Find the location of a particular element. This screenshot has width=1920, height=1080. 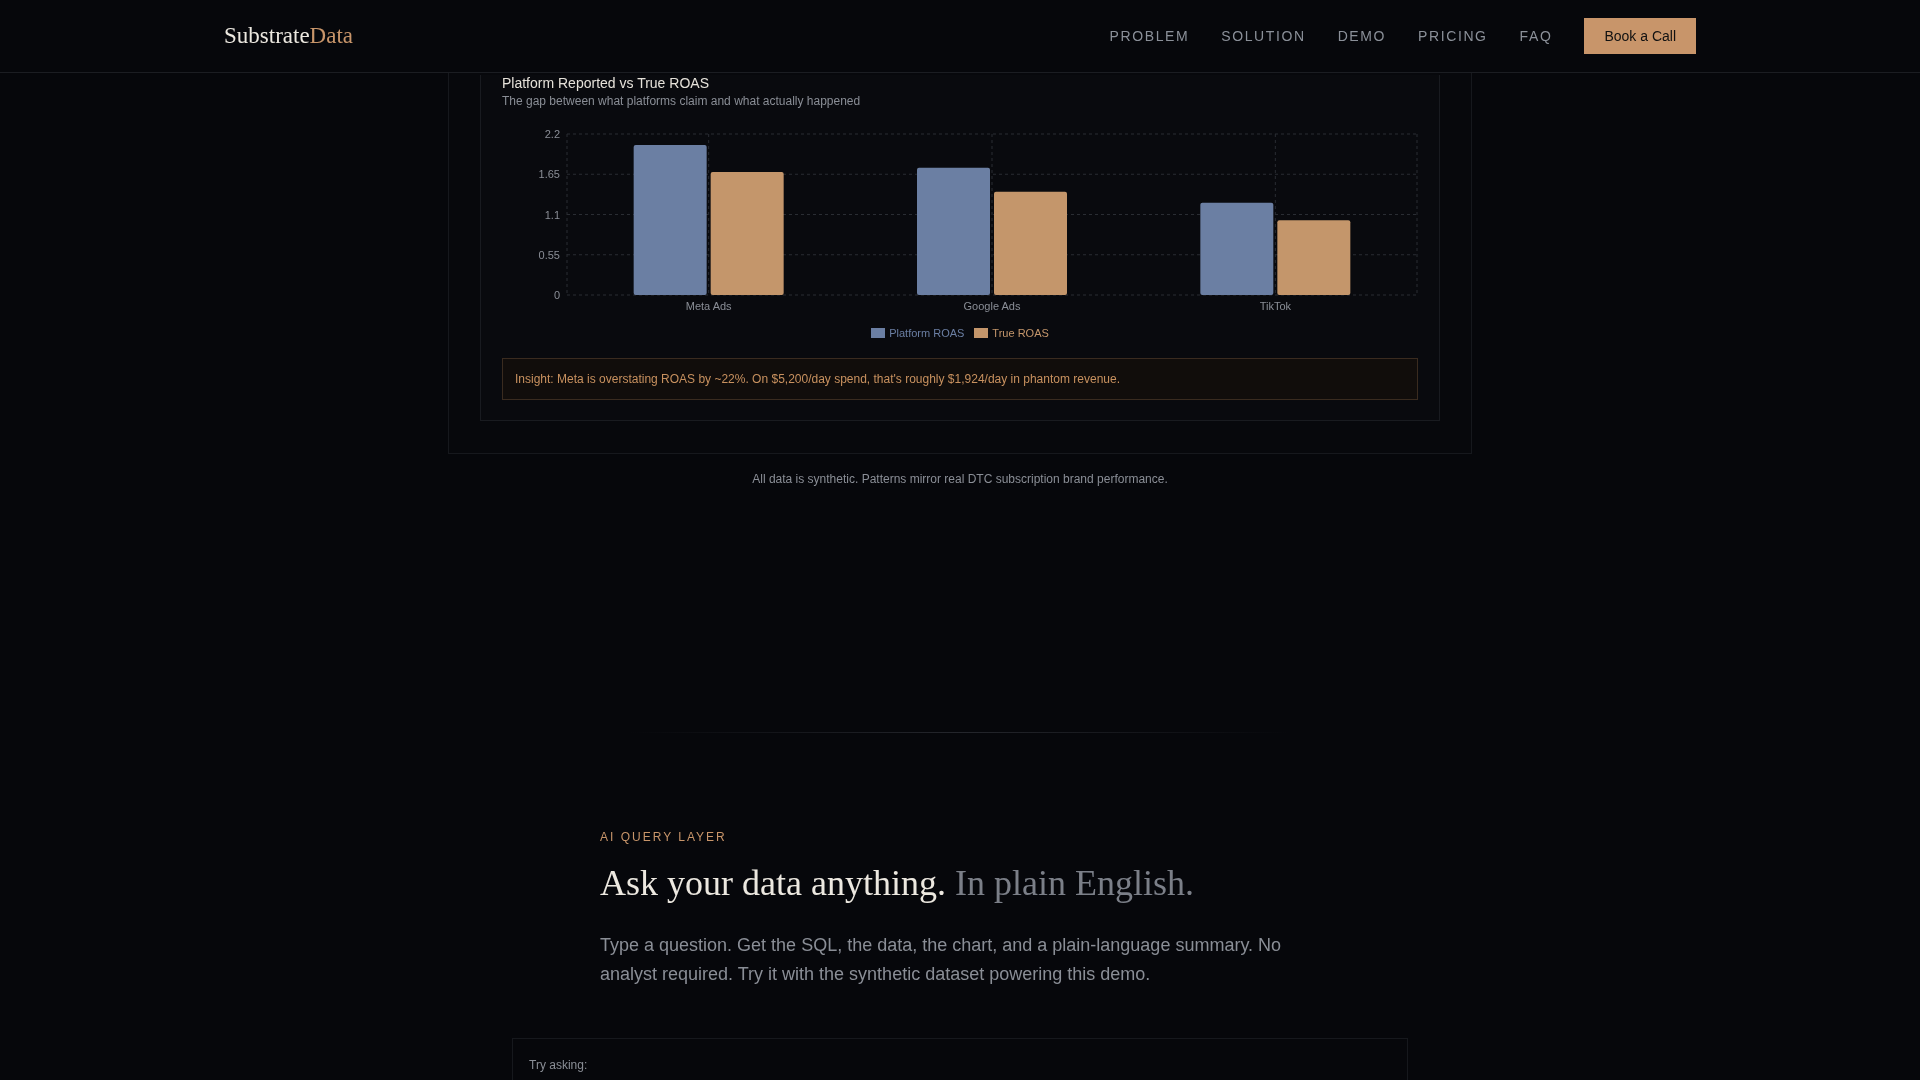

nav-link: PROBLEM is located at coordinates (1149, 36).